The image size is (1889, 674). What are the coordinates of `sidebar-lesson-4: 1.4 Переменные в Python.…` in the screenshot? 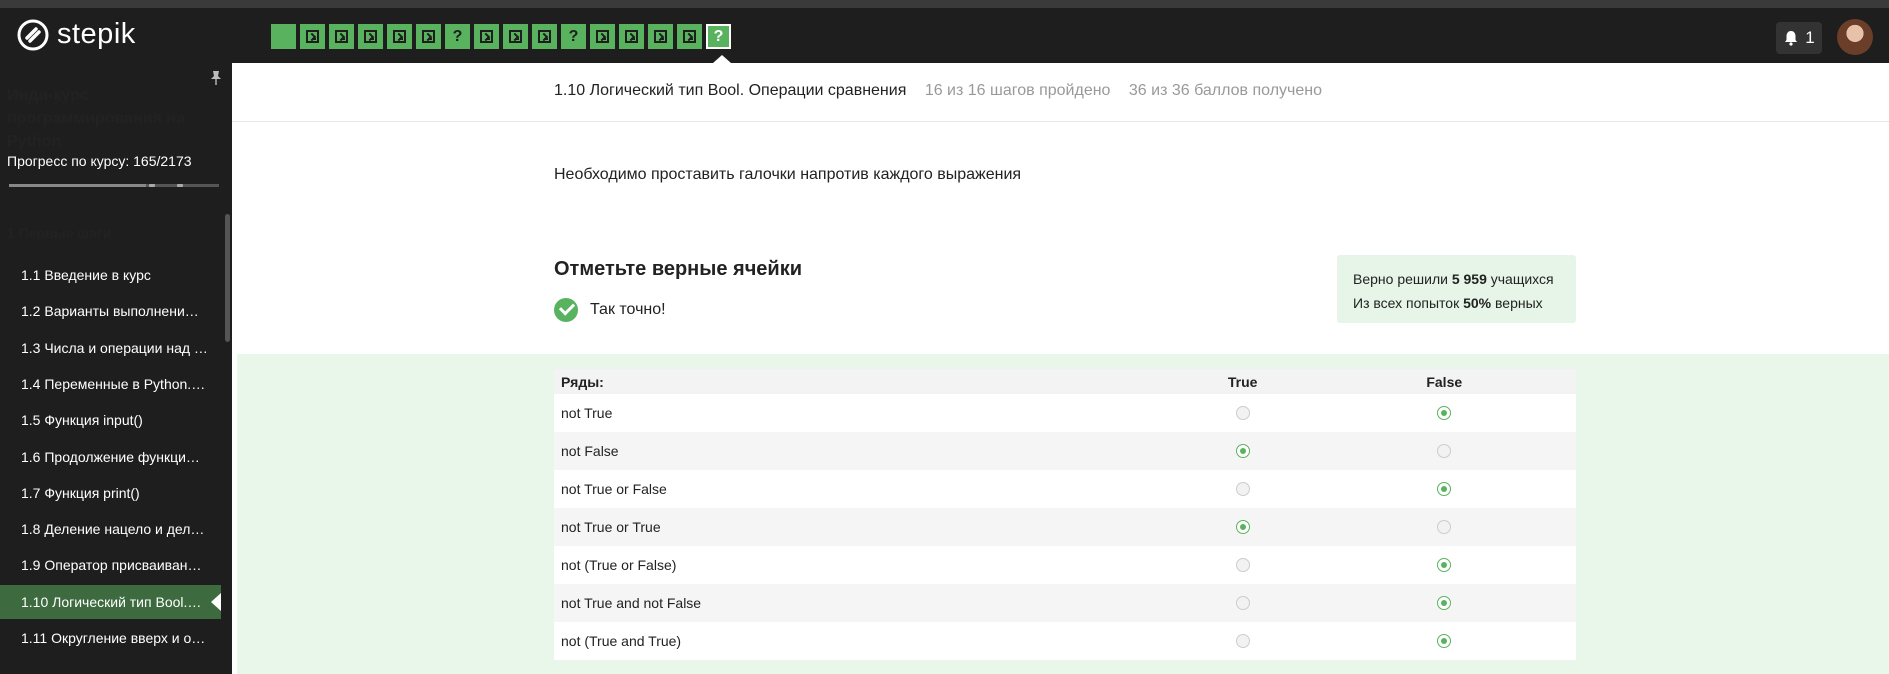 It's located at (110, 384).